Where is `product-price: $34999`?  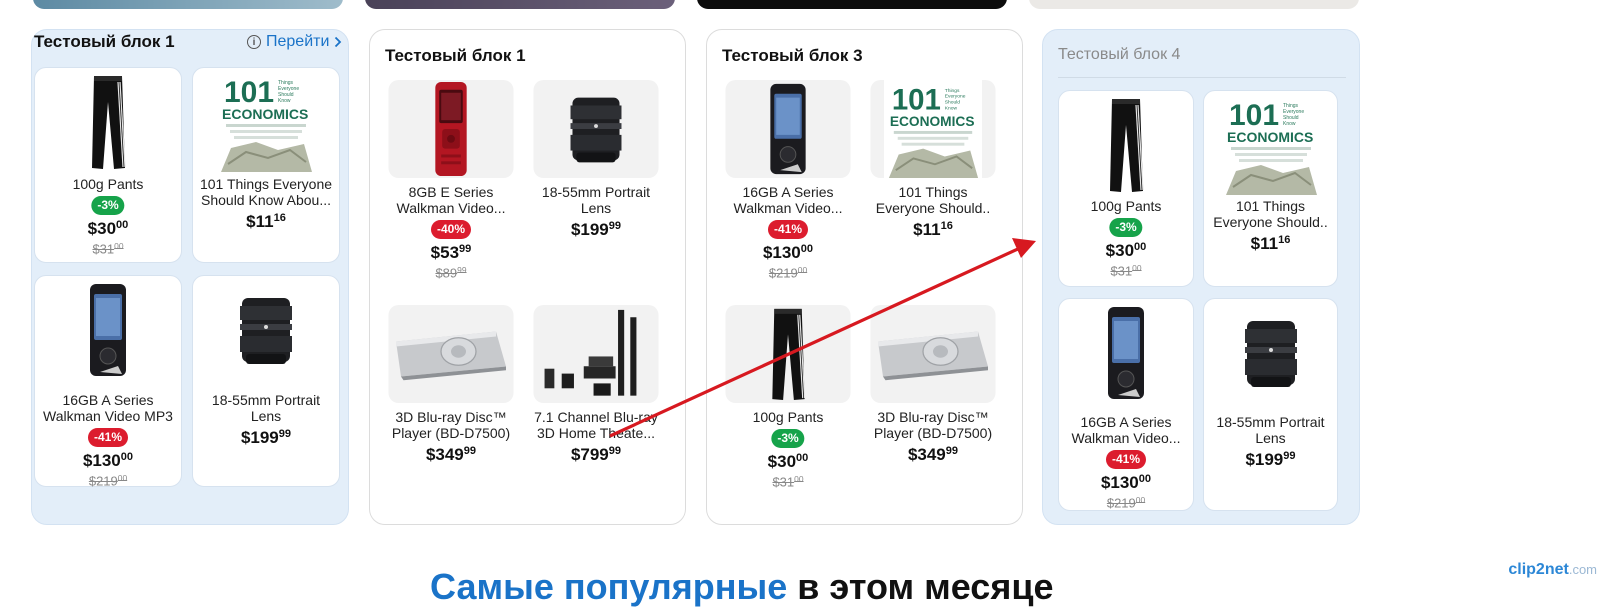
product-price: $34999 is located at coordinates (451, 455).